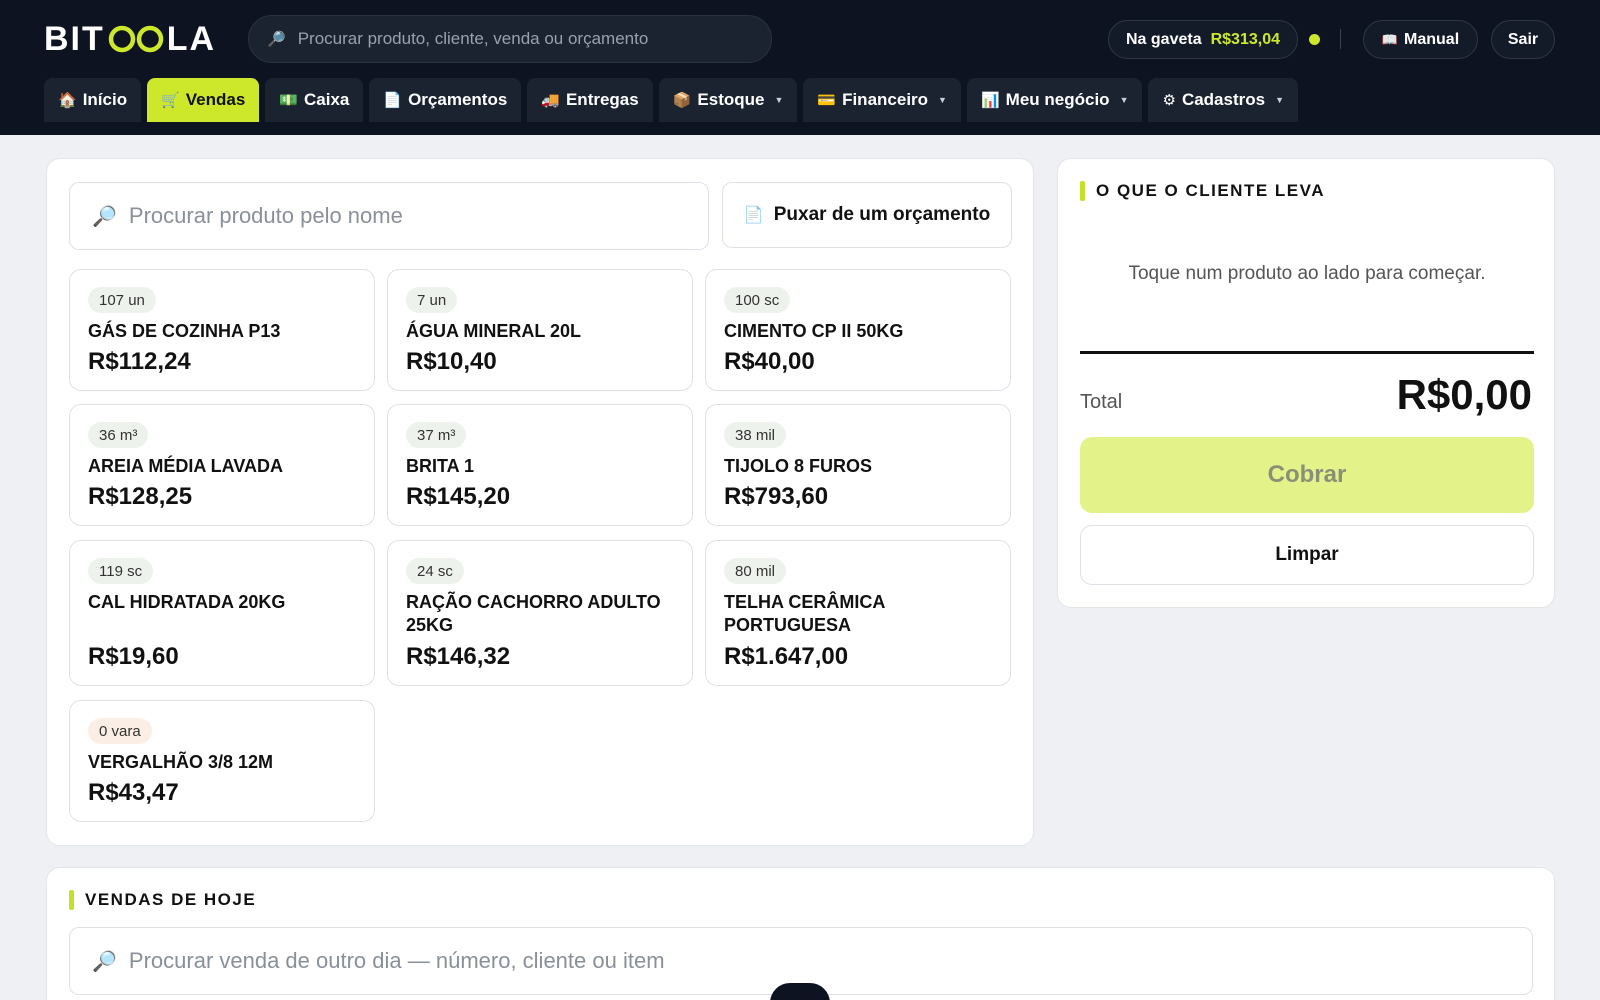 This screenshot has height=1000, width=1600. Describe the element at coordinates (882, 100) in the screenshot. I see `tab-financeiro: 💳 Financeiro ▼` at that location.